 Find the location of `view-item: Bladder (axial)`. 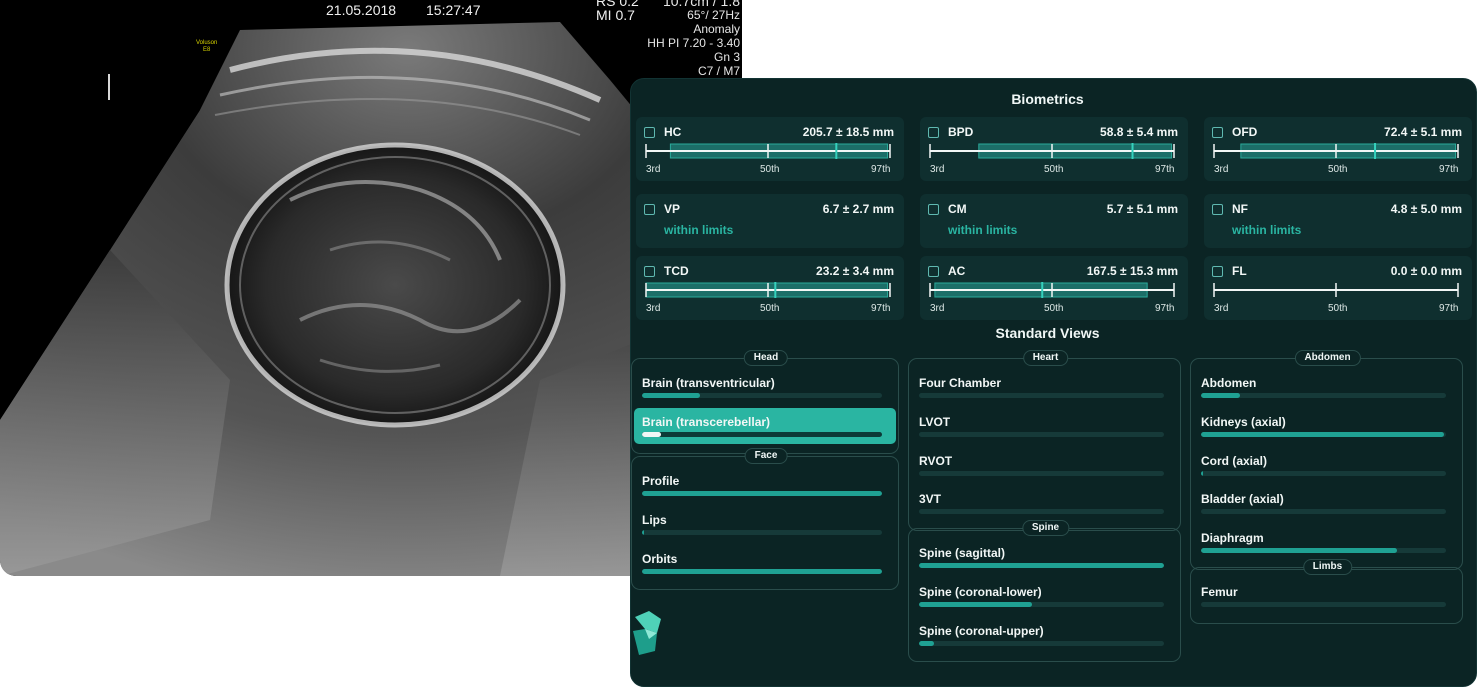

view-item: Bladder (axial) is located at coordinates (1326, 503).